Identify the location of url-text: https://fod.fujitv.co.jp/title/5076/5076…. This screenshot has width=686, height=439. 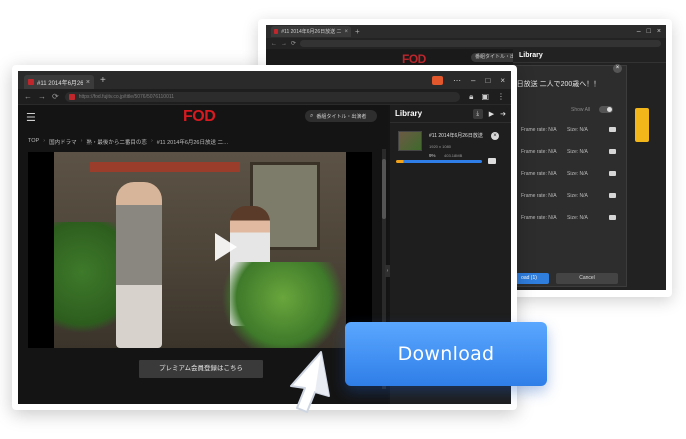
(126, 96).